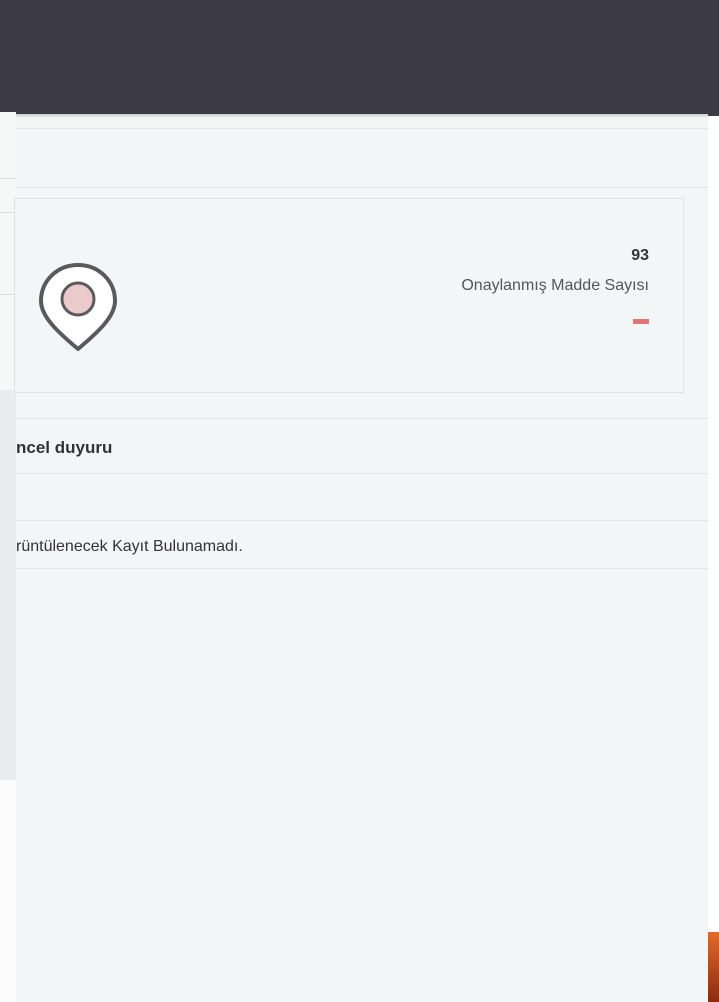 This screenshot has height=1002, width=719. Describe the element at coordinates (713, 58) in the screenshot. I see `right-edge-header` at that location.